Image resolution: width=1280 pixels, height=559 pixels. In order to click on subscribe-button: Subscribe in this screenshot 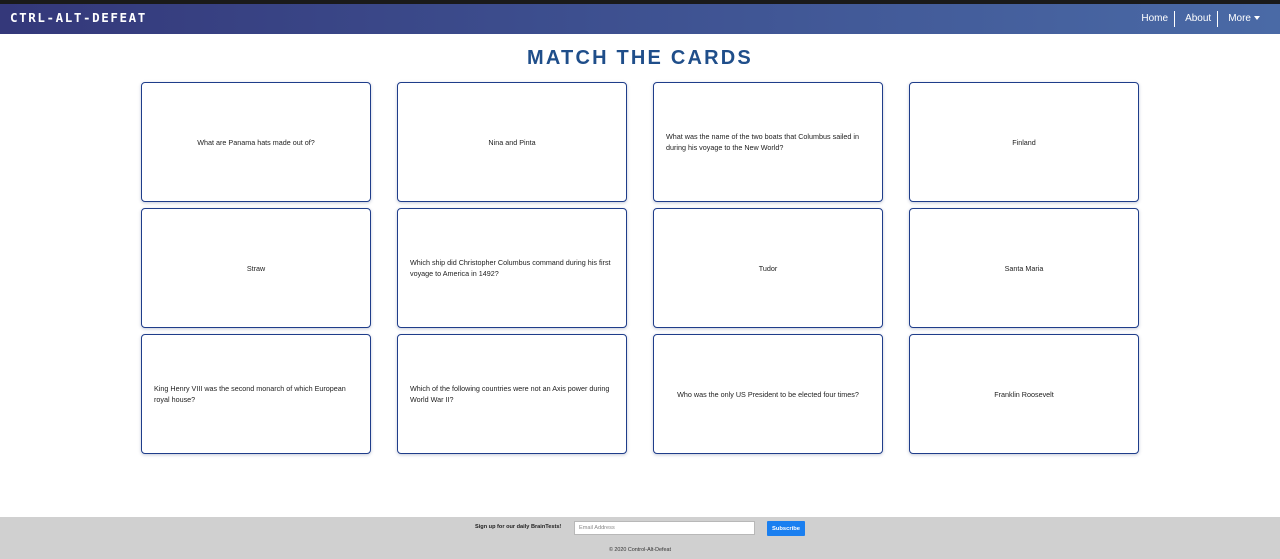, I will do `click(786, 528)`.